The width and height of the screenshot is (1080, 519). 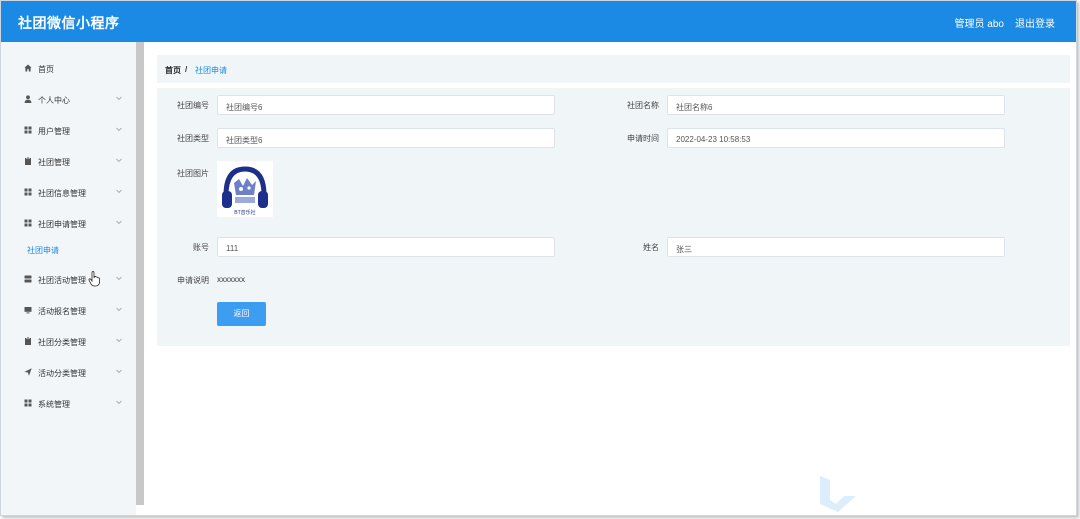 What do you see at coordinates (538, 21) in the screenshot?
I see `top-bar: 社团微信小程序 管理员 abo 退出登录` at bounding box center [538, 21].